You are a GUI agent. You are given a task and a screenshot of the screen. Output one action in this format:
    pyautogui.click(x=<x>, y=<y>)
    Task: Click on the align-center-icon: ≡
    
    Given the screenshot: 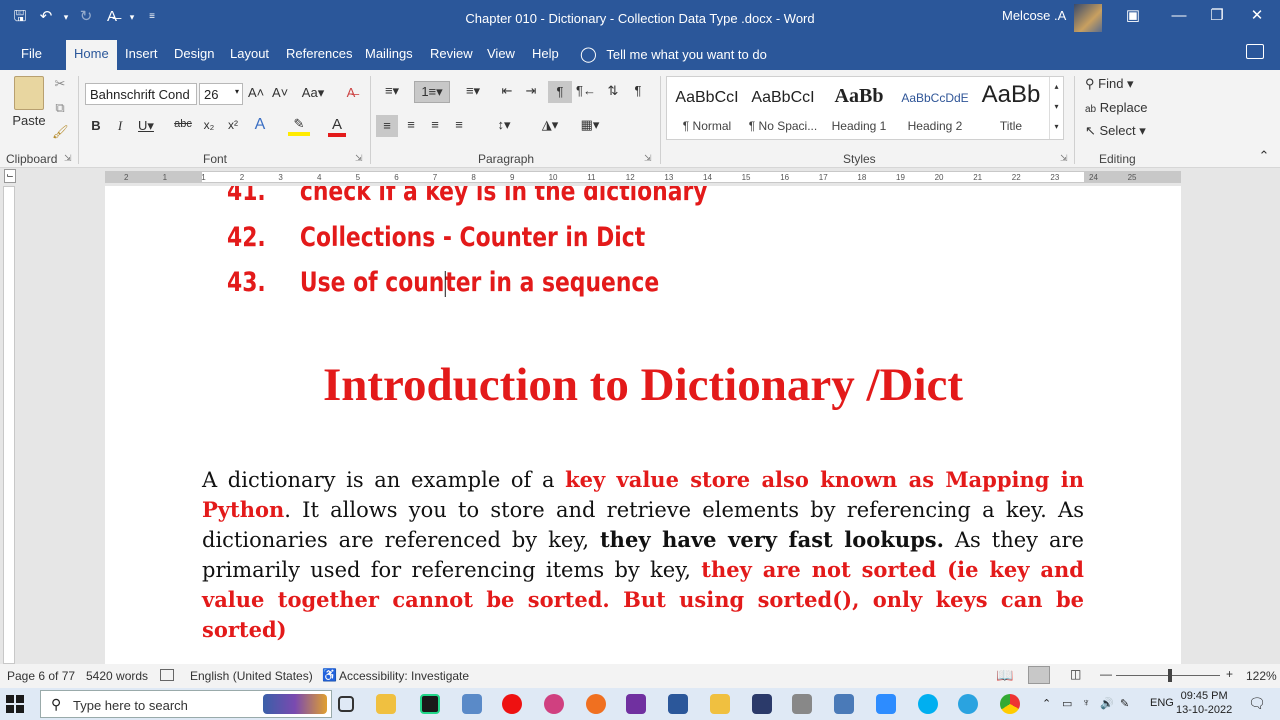 What is the action you would take?
    pyautogui.click(x=411, y=124)
    